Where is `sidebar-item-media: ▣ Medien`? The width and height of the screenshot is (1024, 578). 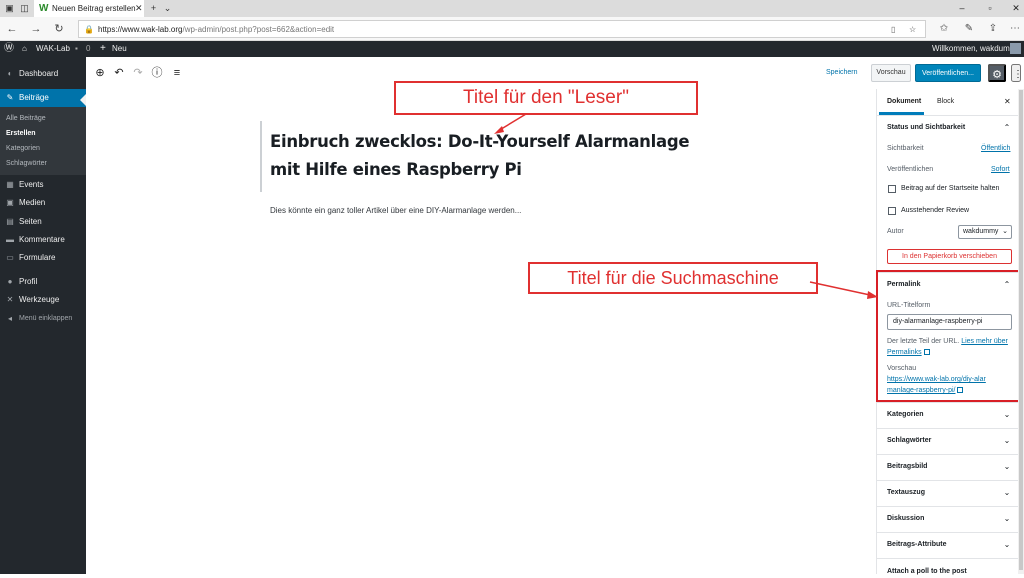
sidebar-item-media: ▣ Medien is located at coordinates (43, 203).